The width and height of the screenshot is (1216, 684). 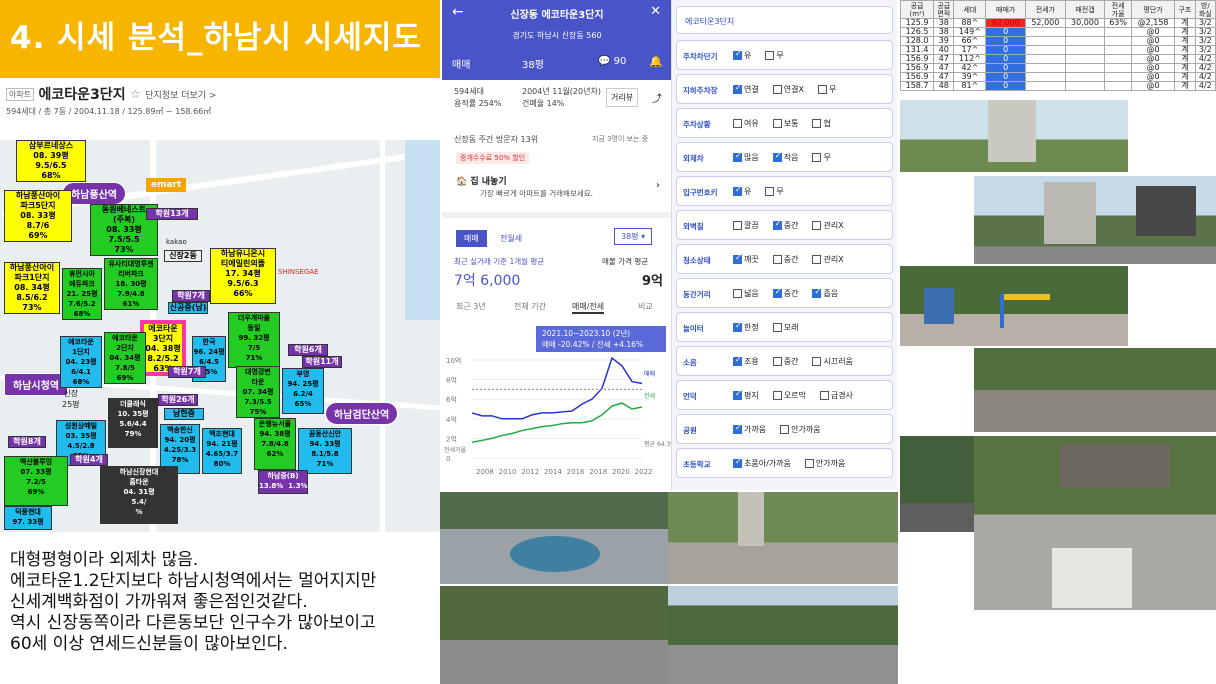 What do you see at coordinates (471, 306) in the screenshot?
I see `period-tab: 최근 3년` at bounding box center [471, 306].